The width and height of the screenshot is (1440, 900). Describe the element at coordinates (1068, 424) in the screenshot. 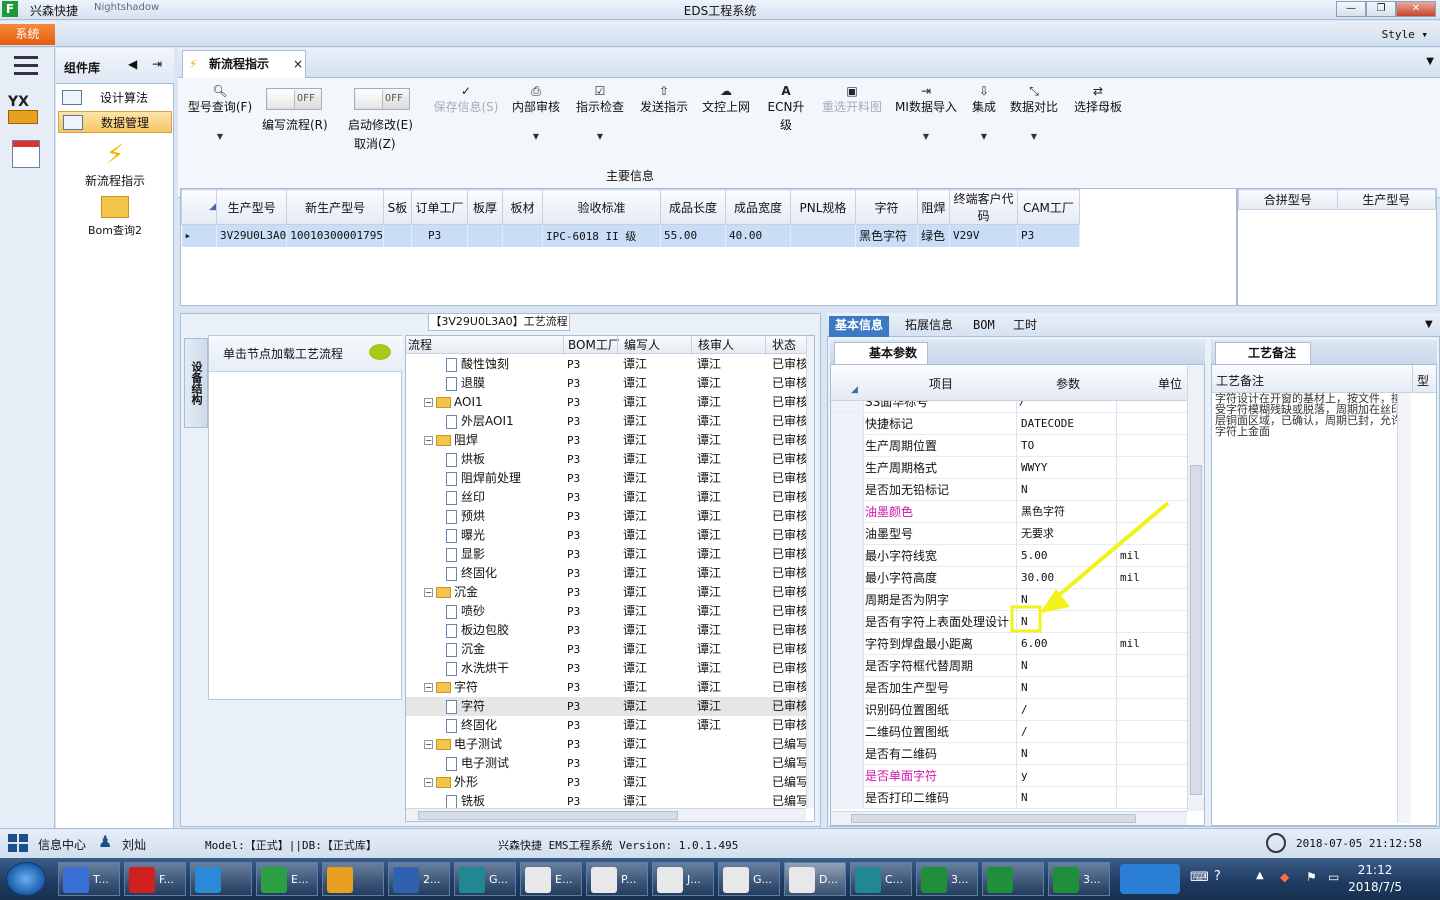

I see `param-value: DATECODE` at that location.